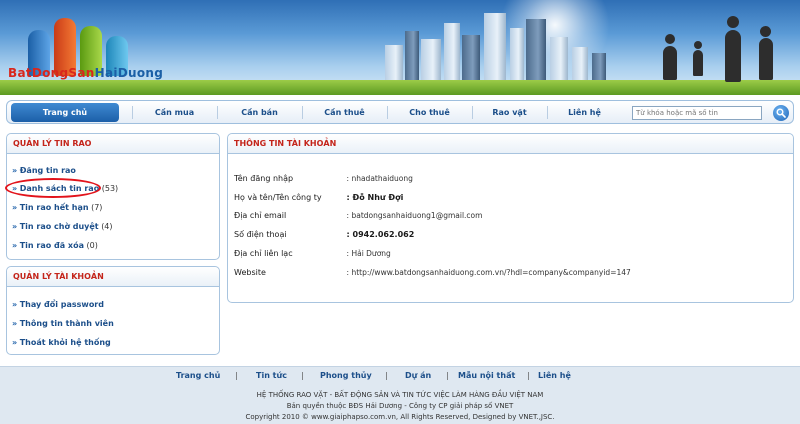 The height and width of the screenshot is (424, 800). I want to click on info-value: : Đỗ Như Đợi, so click(375, 197).